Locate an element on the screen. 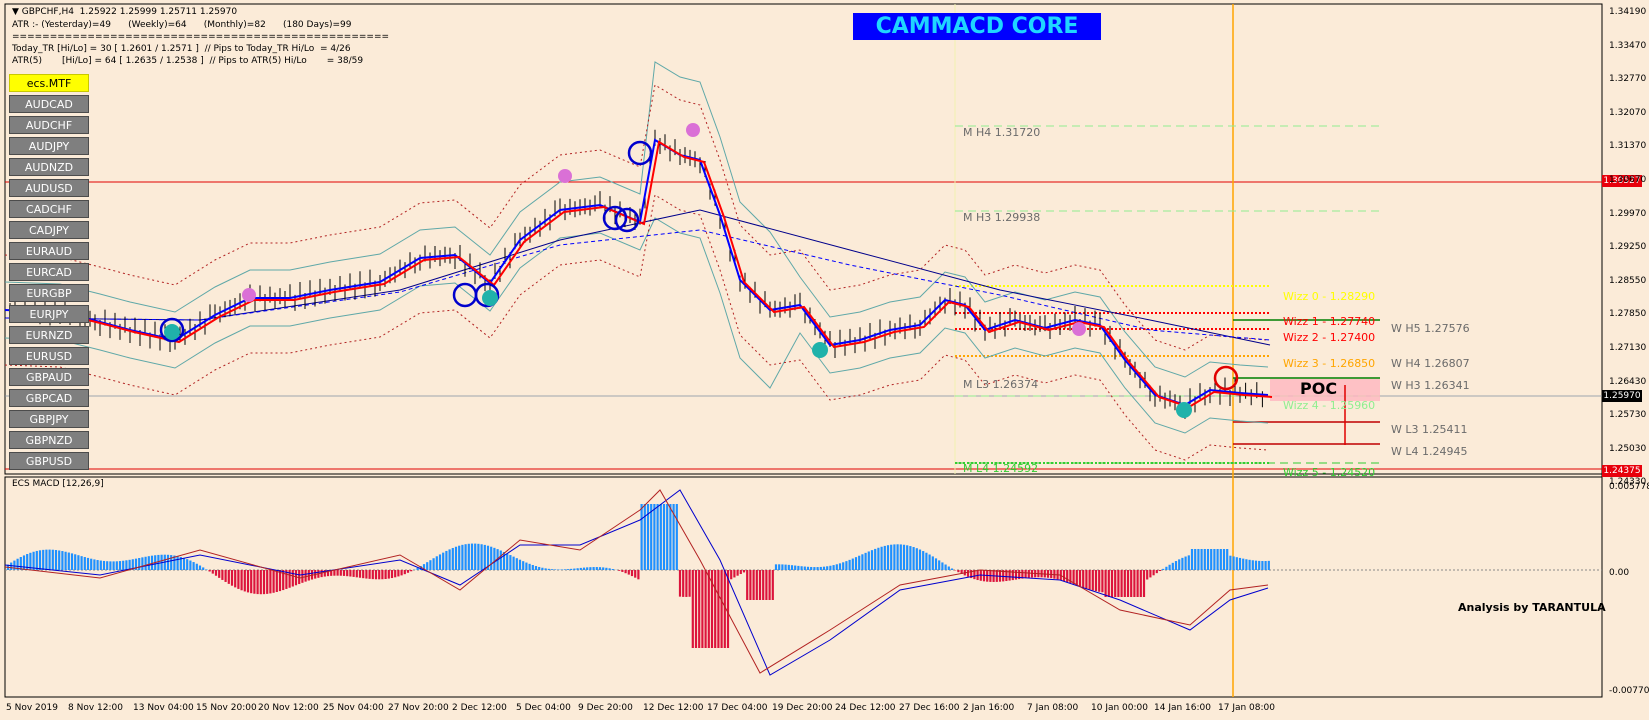  time-tick-label: 8 Nov 12:00 is located at coordinates (95, 708).